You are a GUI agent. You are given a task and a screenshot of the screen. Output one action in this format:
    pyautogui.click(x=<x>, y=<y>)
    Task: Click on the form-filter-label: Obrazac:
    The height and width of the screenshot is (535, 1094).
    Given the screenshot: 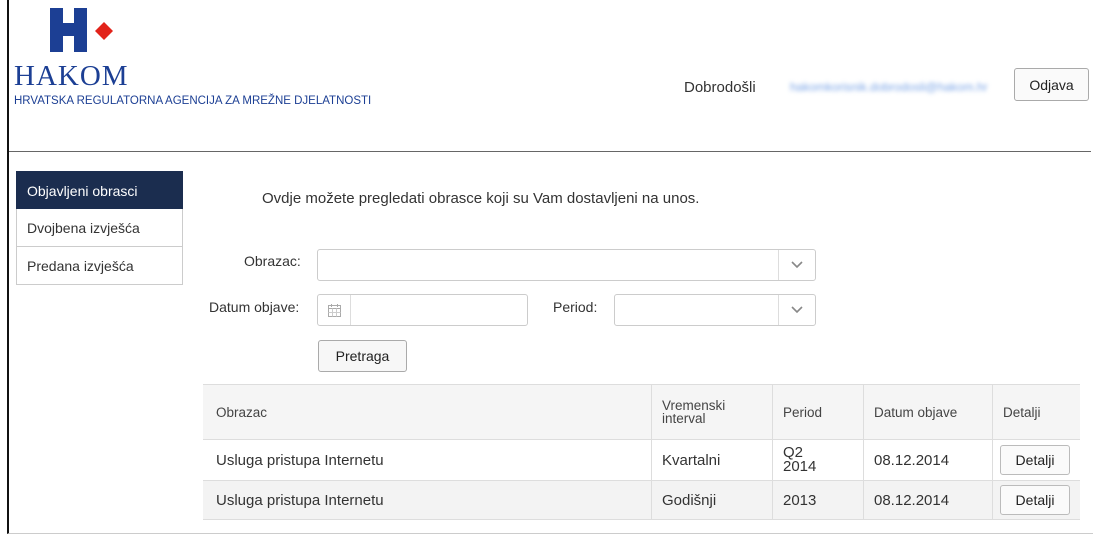 What is the action you would take?
    pyautogui.click(x=272, y=261)
    